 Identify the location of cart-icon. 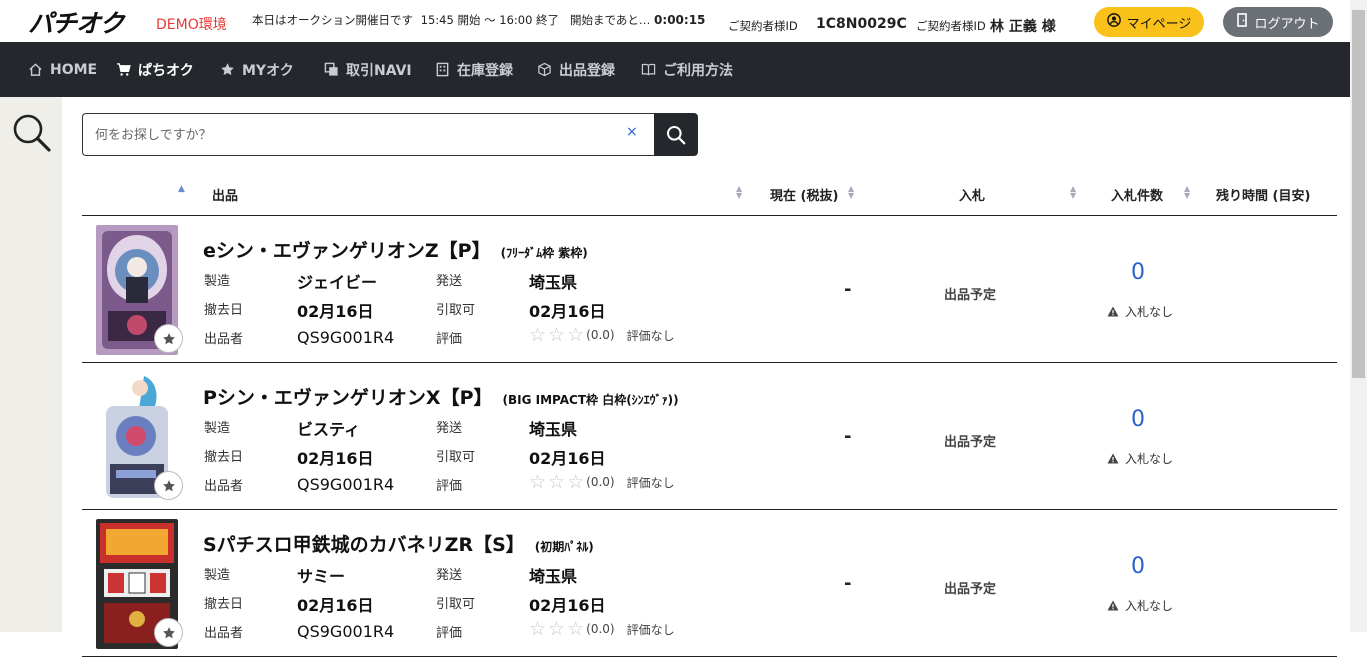
(123, 69).